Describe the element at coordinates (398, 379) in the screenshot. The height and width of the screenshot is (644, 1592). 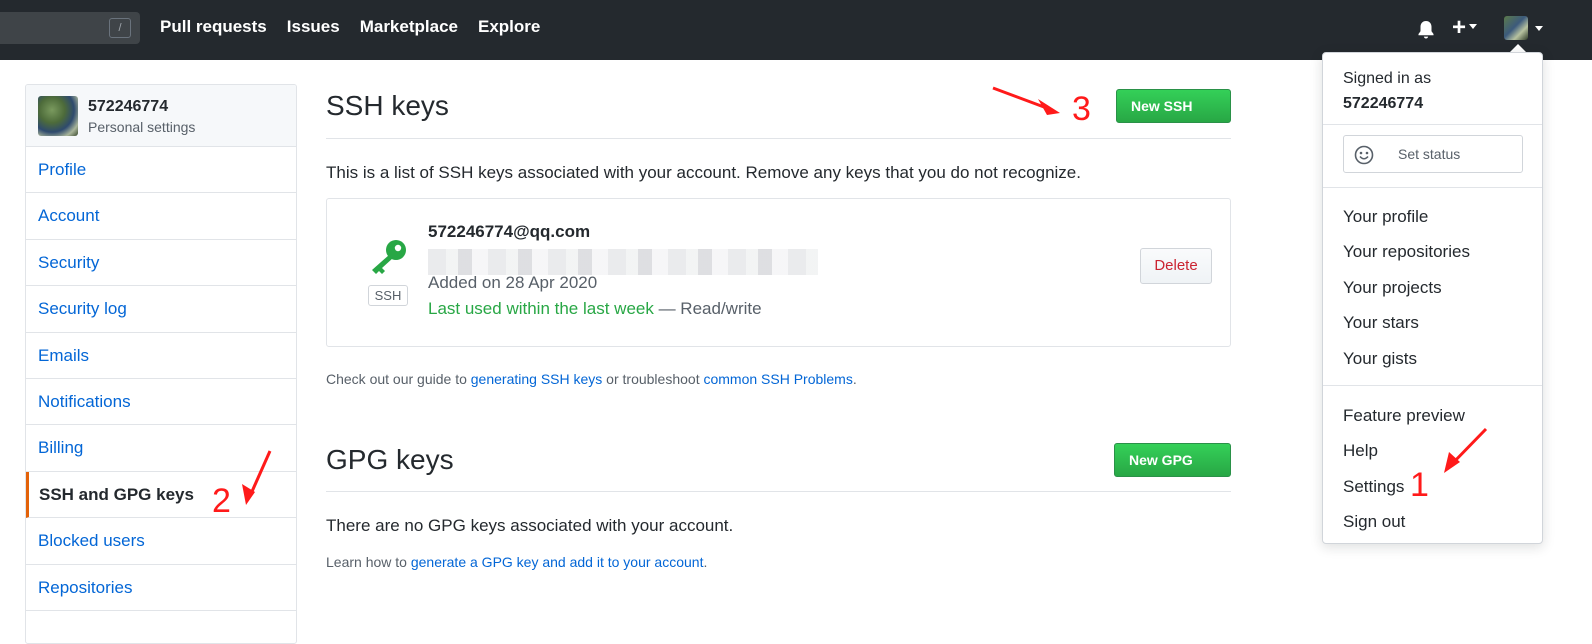
I see `ssh-guide-prefix: Check out our guide to` at that location.